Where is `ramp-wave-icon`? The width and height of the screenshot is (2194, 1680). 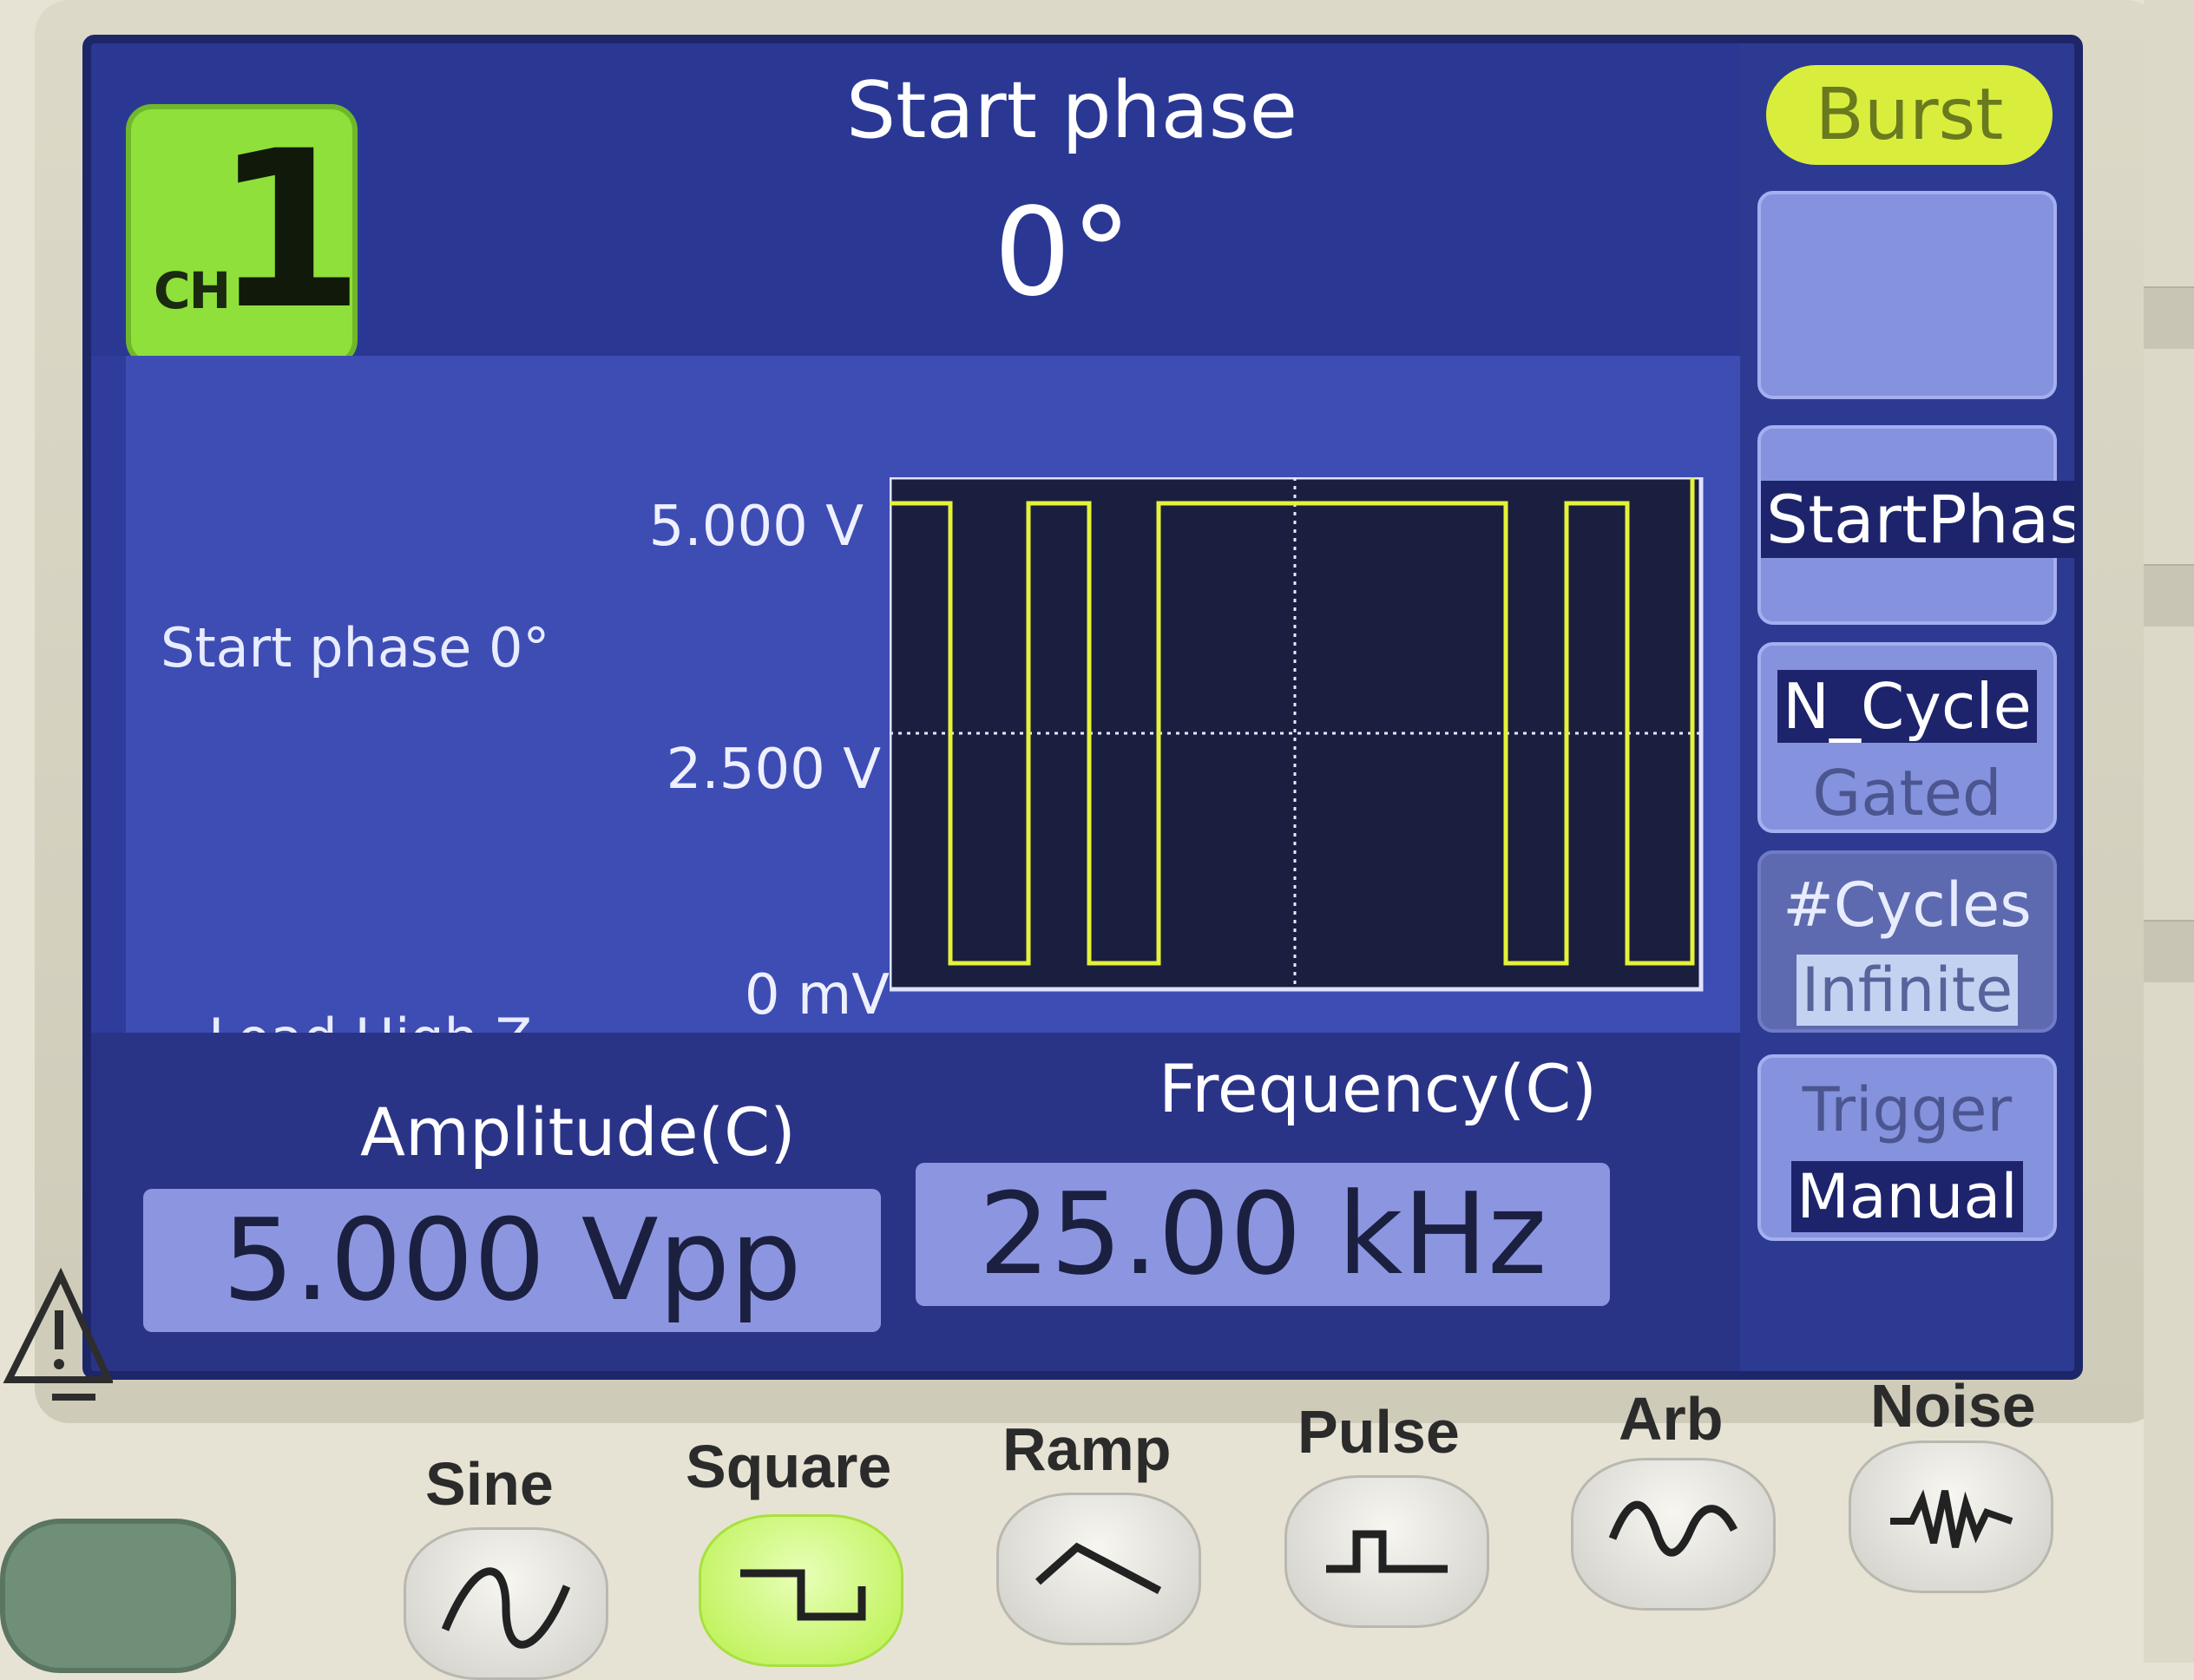
ramp-wave-icon is located at coordinates (1098, 1568).